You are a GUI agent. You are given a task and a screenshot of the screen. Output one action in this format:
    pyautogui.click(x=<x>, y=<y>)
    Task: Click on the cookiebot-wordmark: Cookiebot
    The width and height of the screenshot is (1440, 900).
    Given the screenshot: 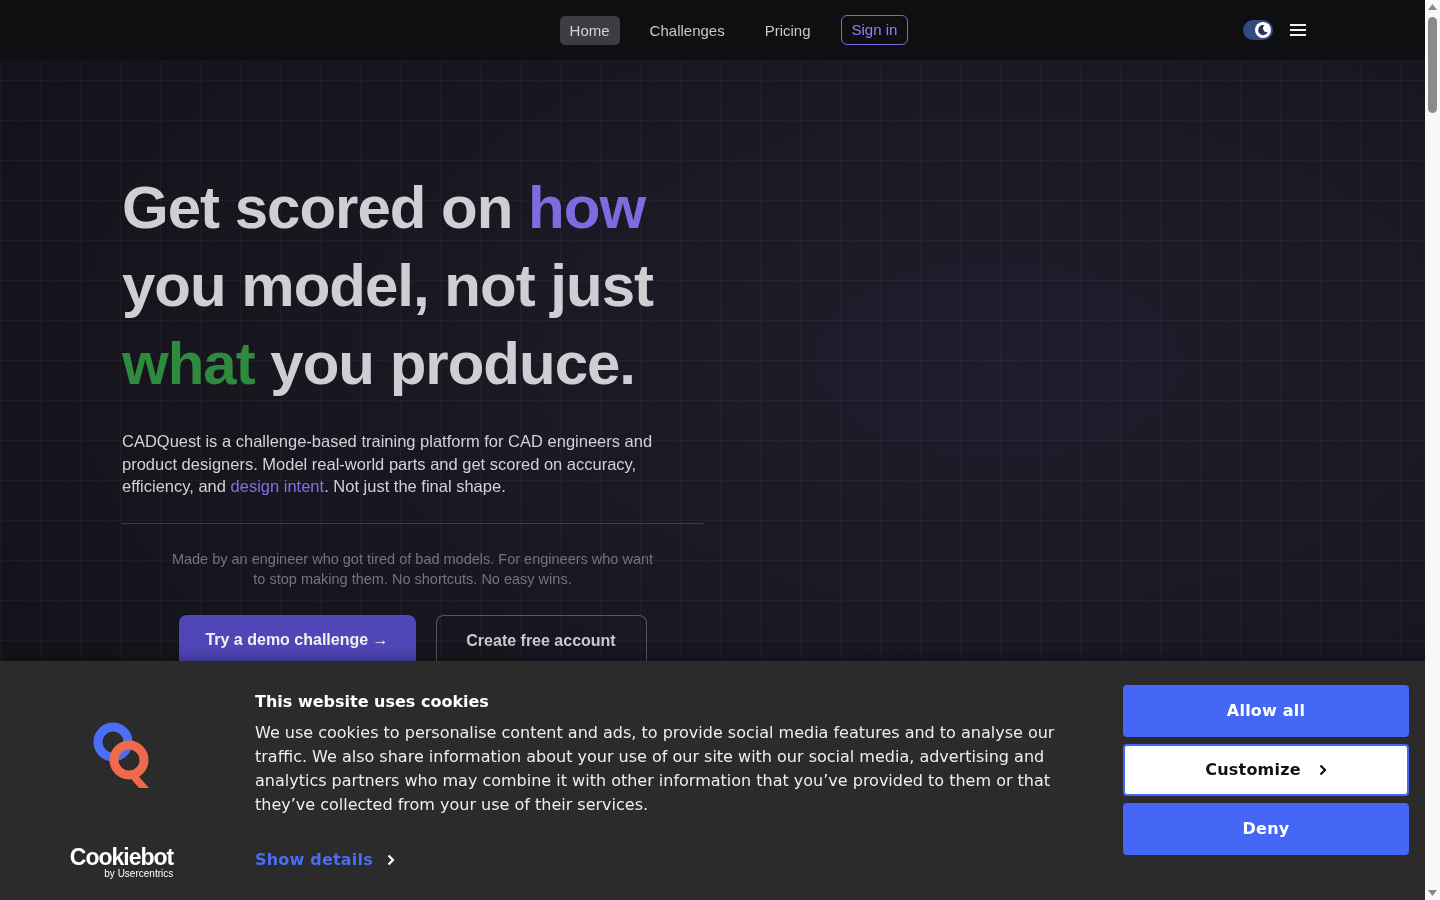 What is the action you would take?
    pyautogui.click(x=121, y=857)
    